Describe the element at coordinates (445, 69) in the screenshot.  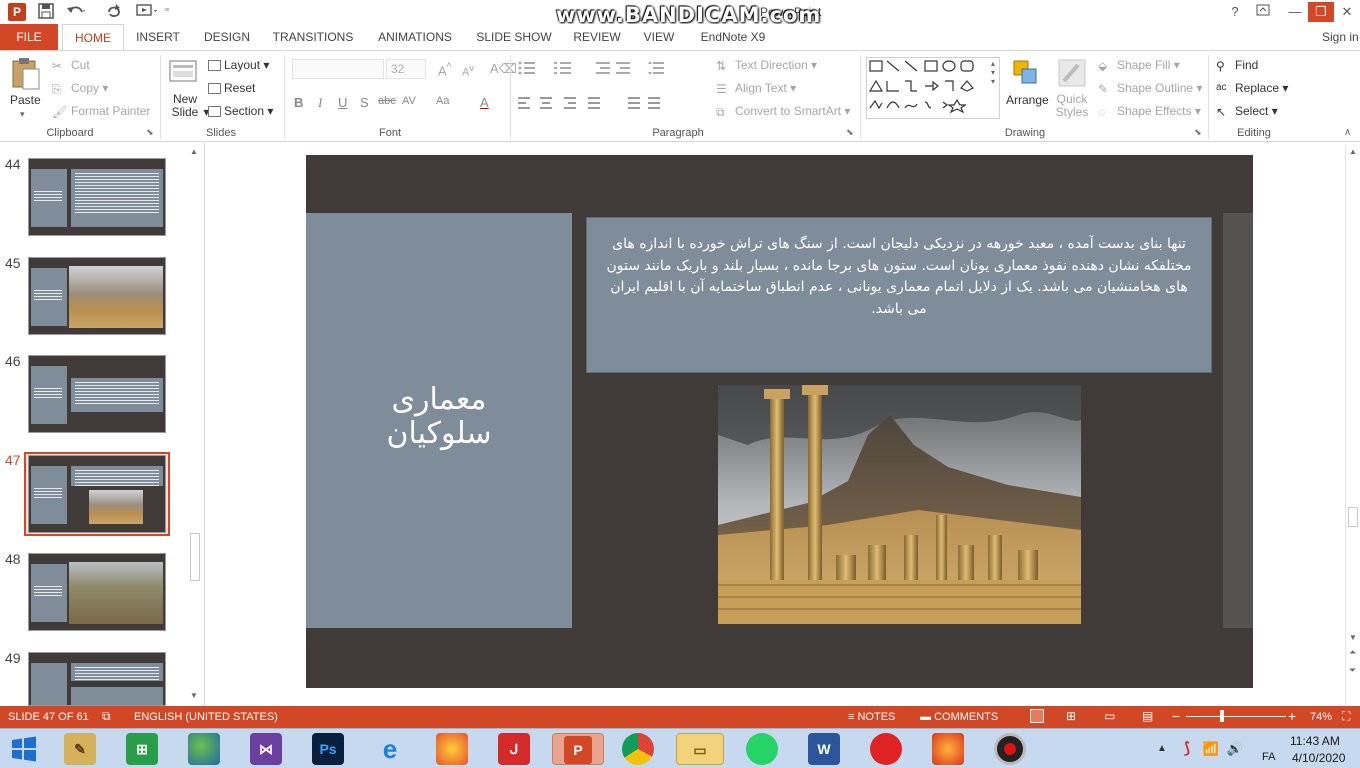
I see `grow-font-button: A^` at that location.